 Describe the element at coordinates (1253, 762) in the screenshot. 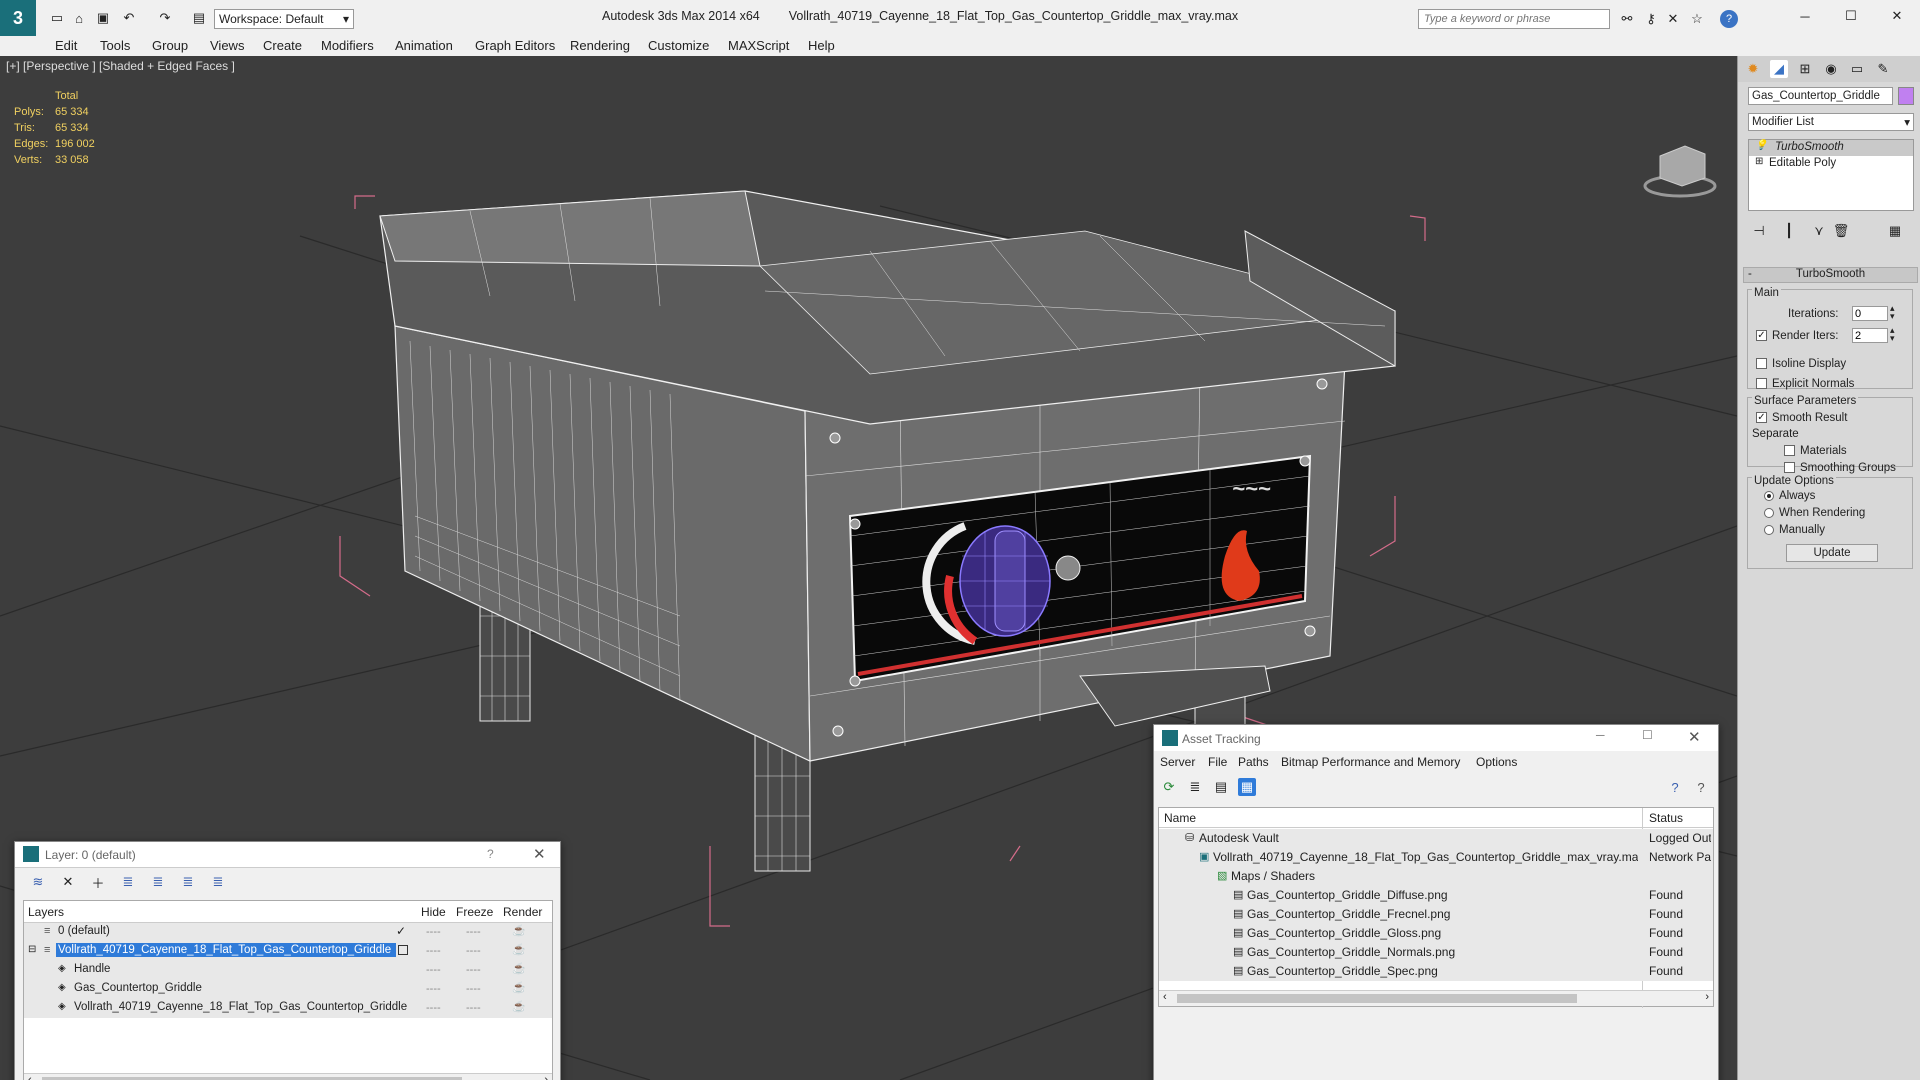

I see `menu-paths: Paths` at that location.